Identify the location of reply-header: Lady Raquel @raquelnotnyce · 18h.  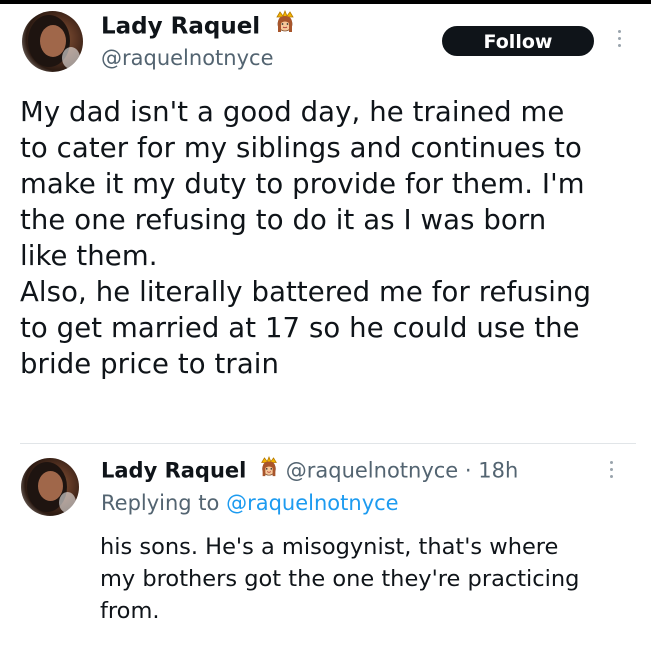
(309, 470).